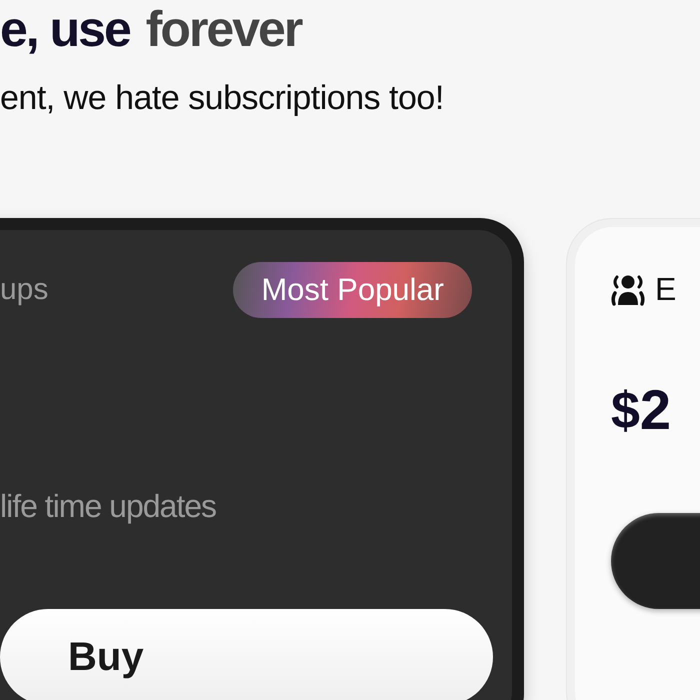 This screenshot has height=700, width=700. I want to click on page-subtitle: ent, we hate subscriptions too!, so click(222, 98).